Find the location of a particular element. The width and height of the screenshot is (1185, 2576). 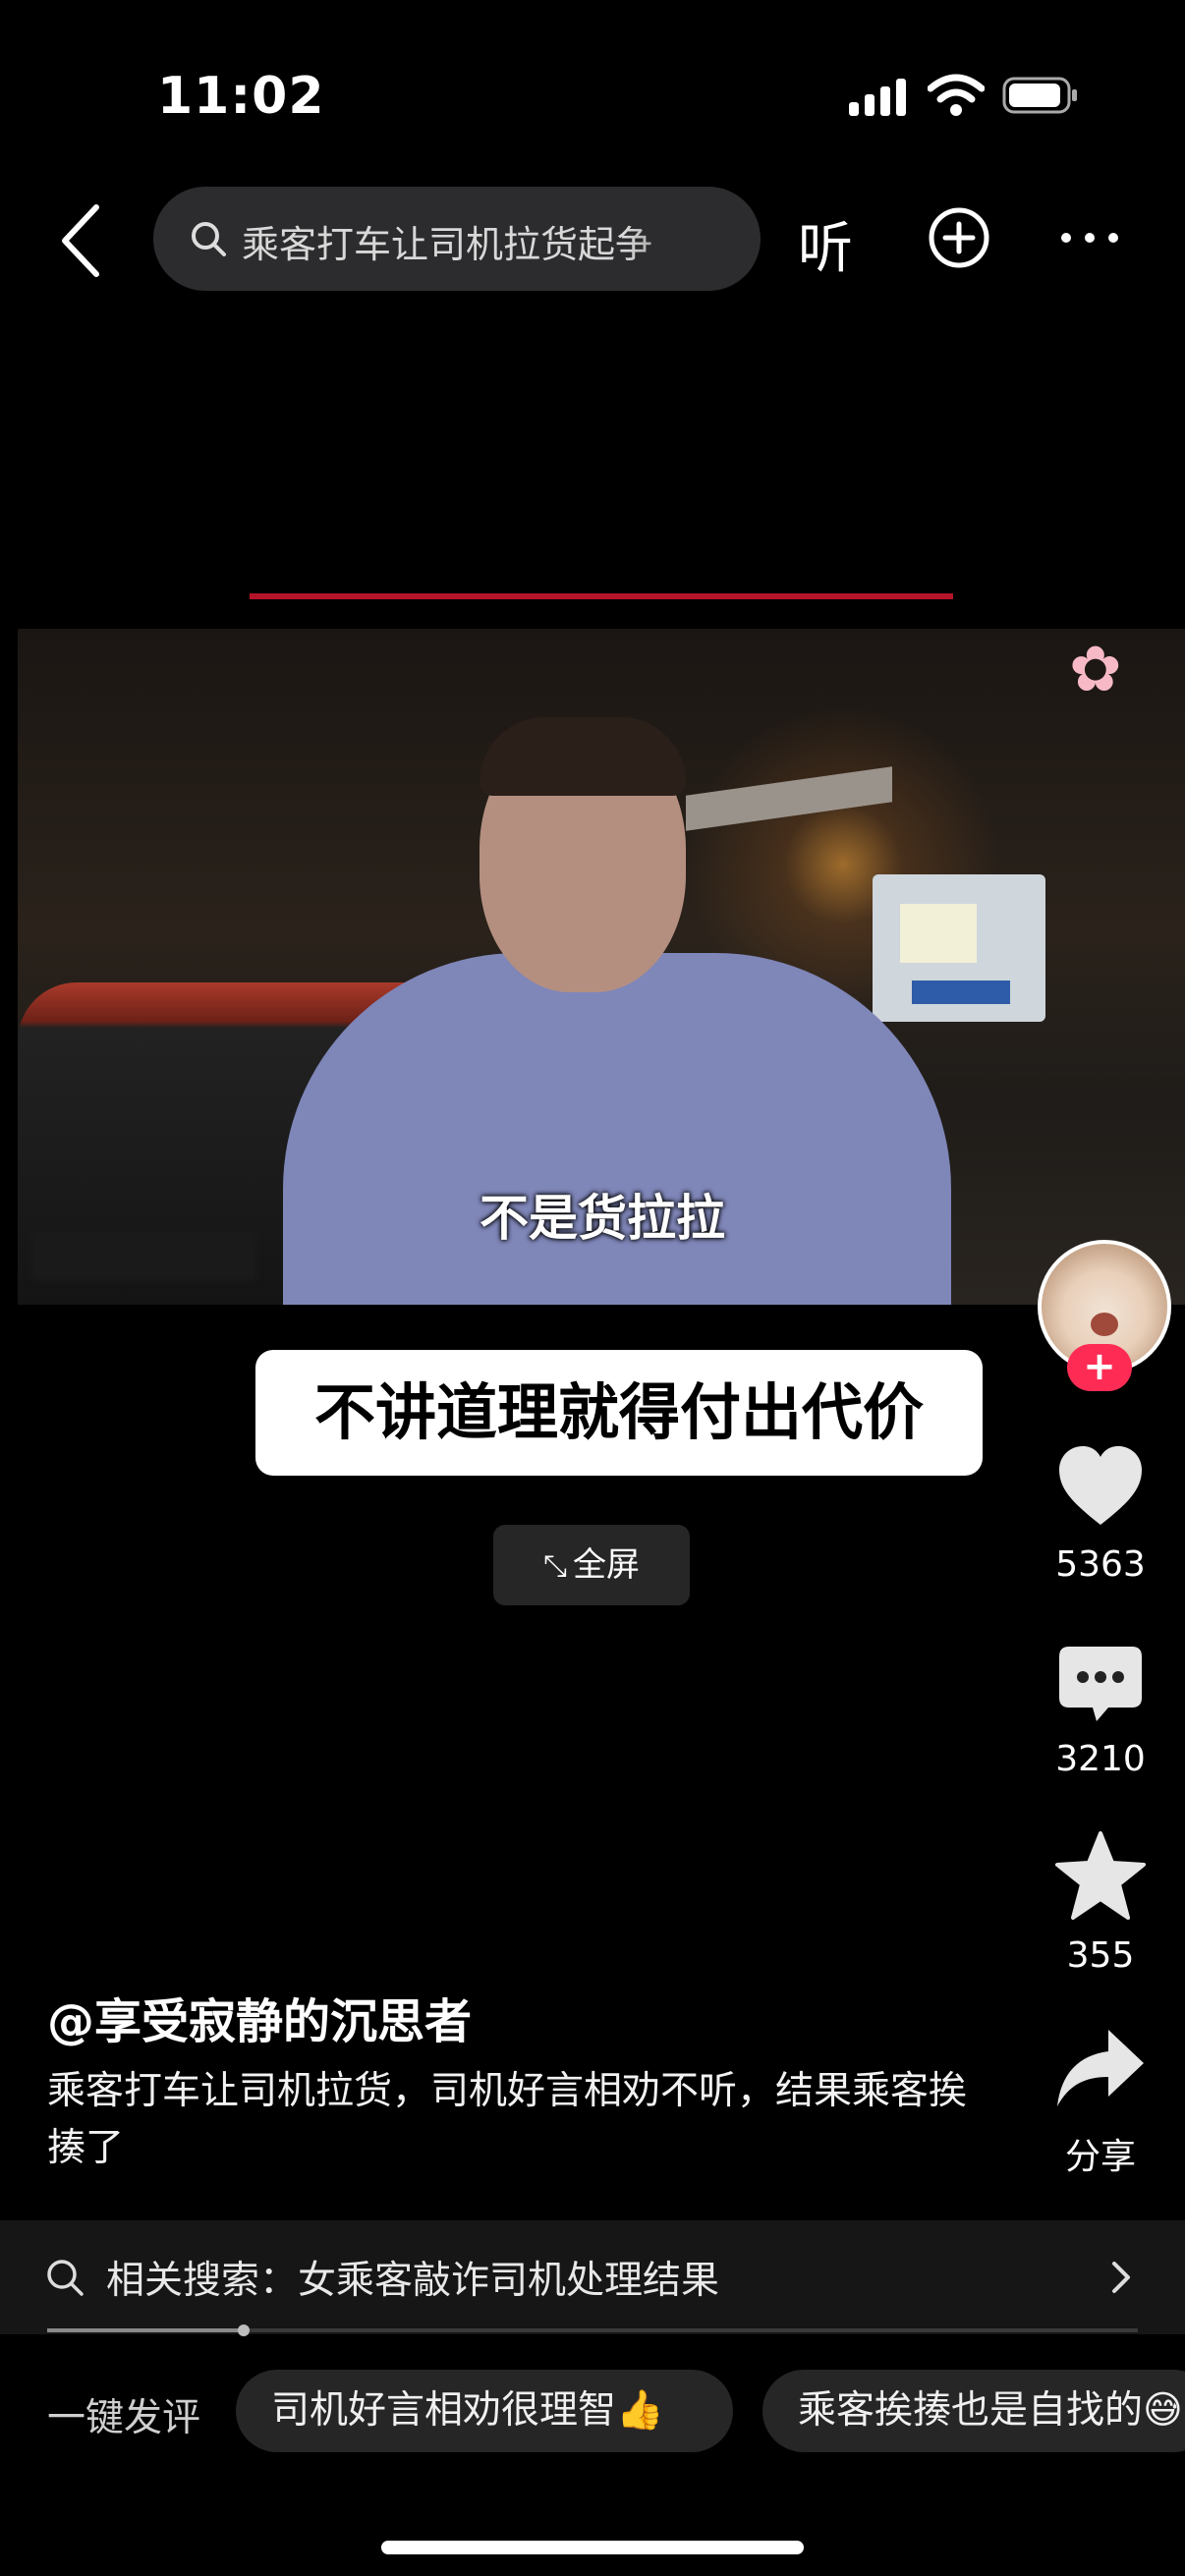

post-description: 乘客打车让司机拉货，司机好言相劝不听，结果乘客挨揍了 is located at coordinates (507, 2119).